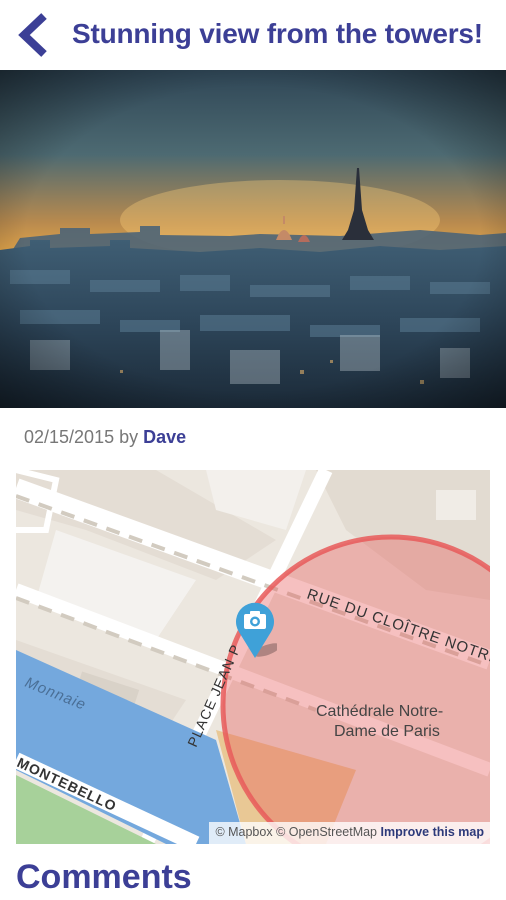  I want to click on openstreetmap-link: © OpenStreetMap, so click(326, 832).